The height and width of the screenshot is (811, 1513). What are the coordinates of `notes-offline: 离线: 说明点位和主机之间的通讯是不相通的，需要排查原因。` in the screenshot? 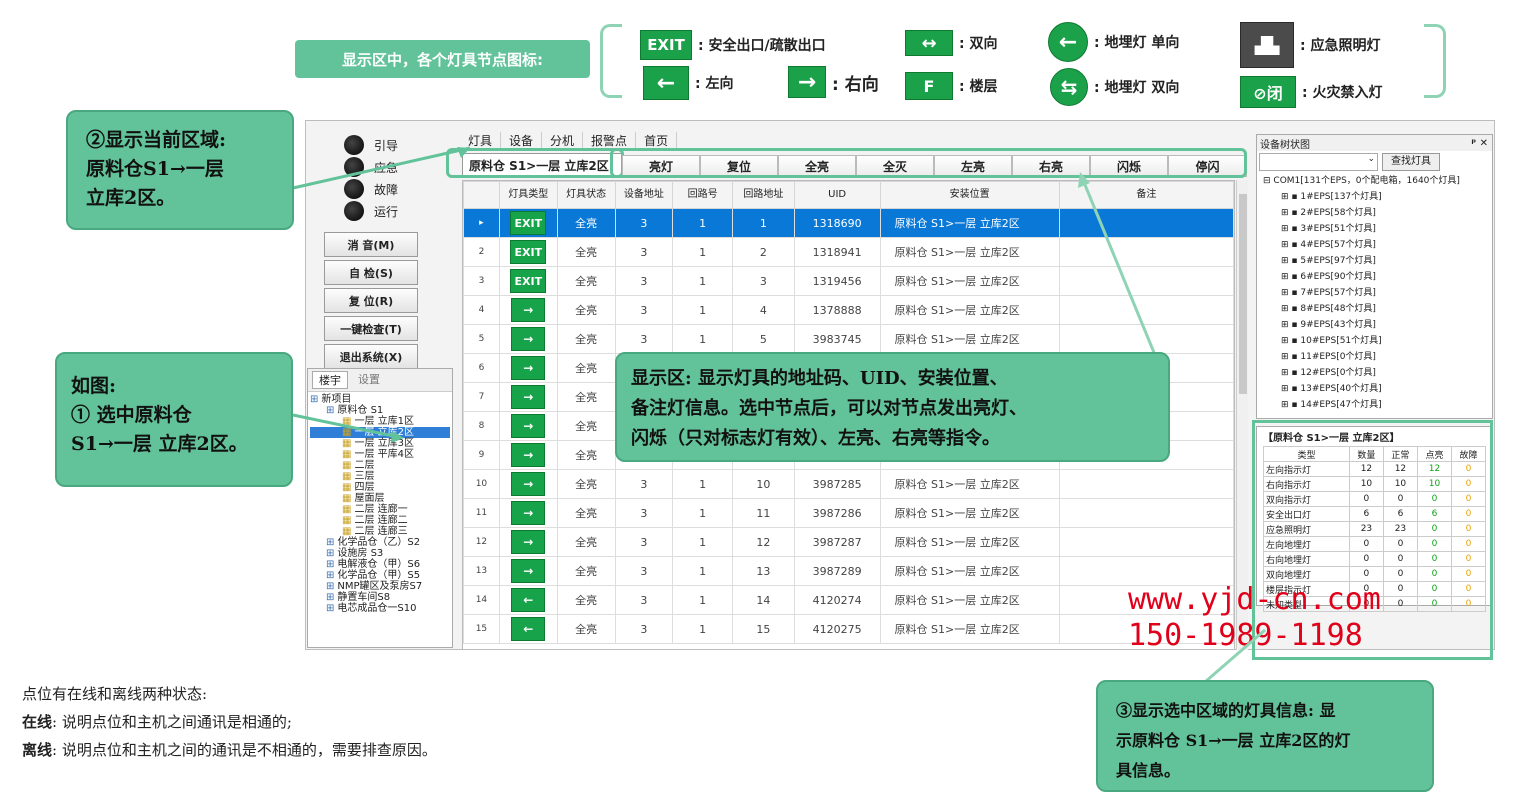 It's located at (552, 750).